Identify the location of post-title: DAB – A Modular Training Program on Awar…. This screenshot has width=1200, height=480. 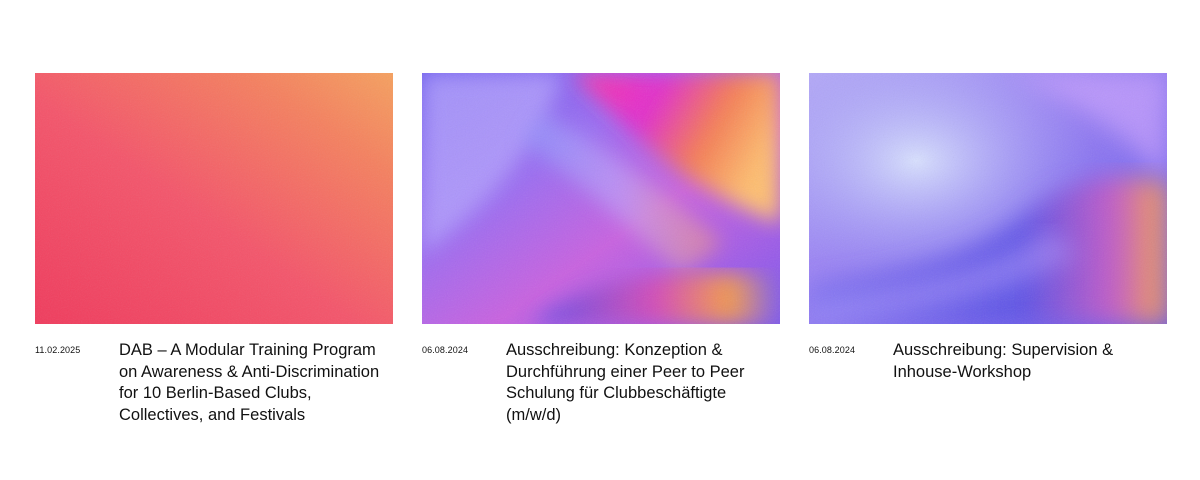
(255, 383).